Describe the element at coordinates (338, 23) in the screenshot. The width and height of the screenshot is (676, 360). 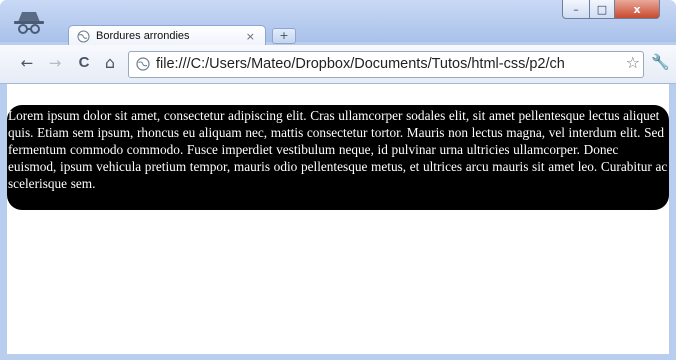
I see `title-bar: Bordures arrondies × + – □ x` at that location.